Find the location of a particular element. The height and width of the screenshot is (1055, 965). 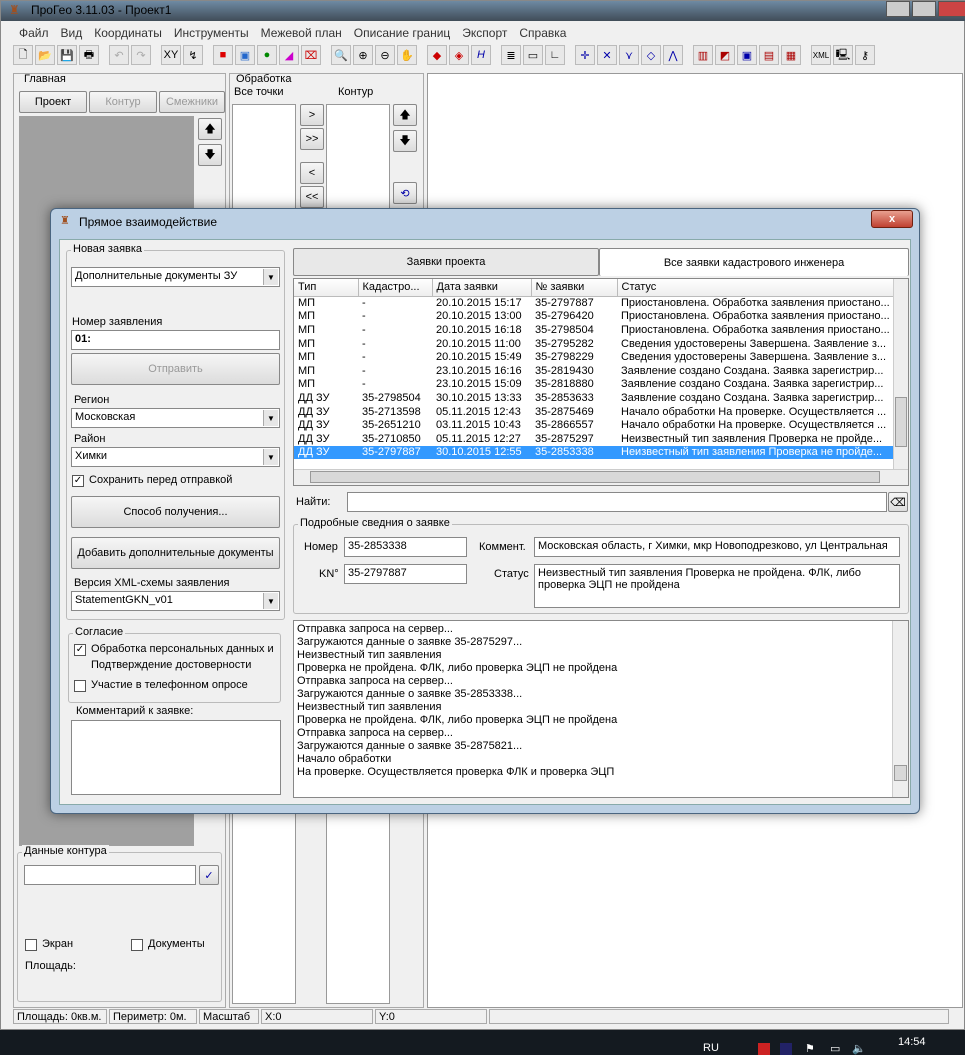

zoom-in-icon: ⊕ is located at coordinates (363, 55).